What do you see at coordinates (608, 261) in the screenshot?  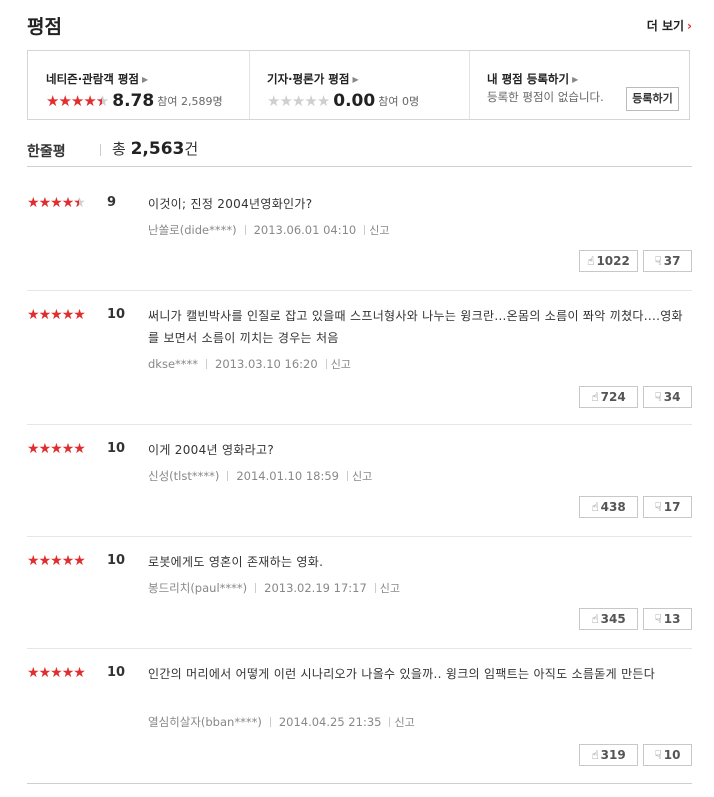 I see `like-button: ☝ 1022` at bounding box center [608, 261].